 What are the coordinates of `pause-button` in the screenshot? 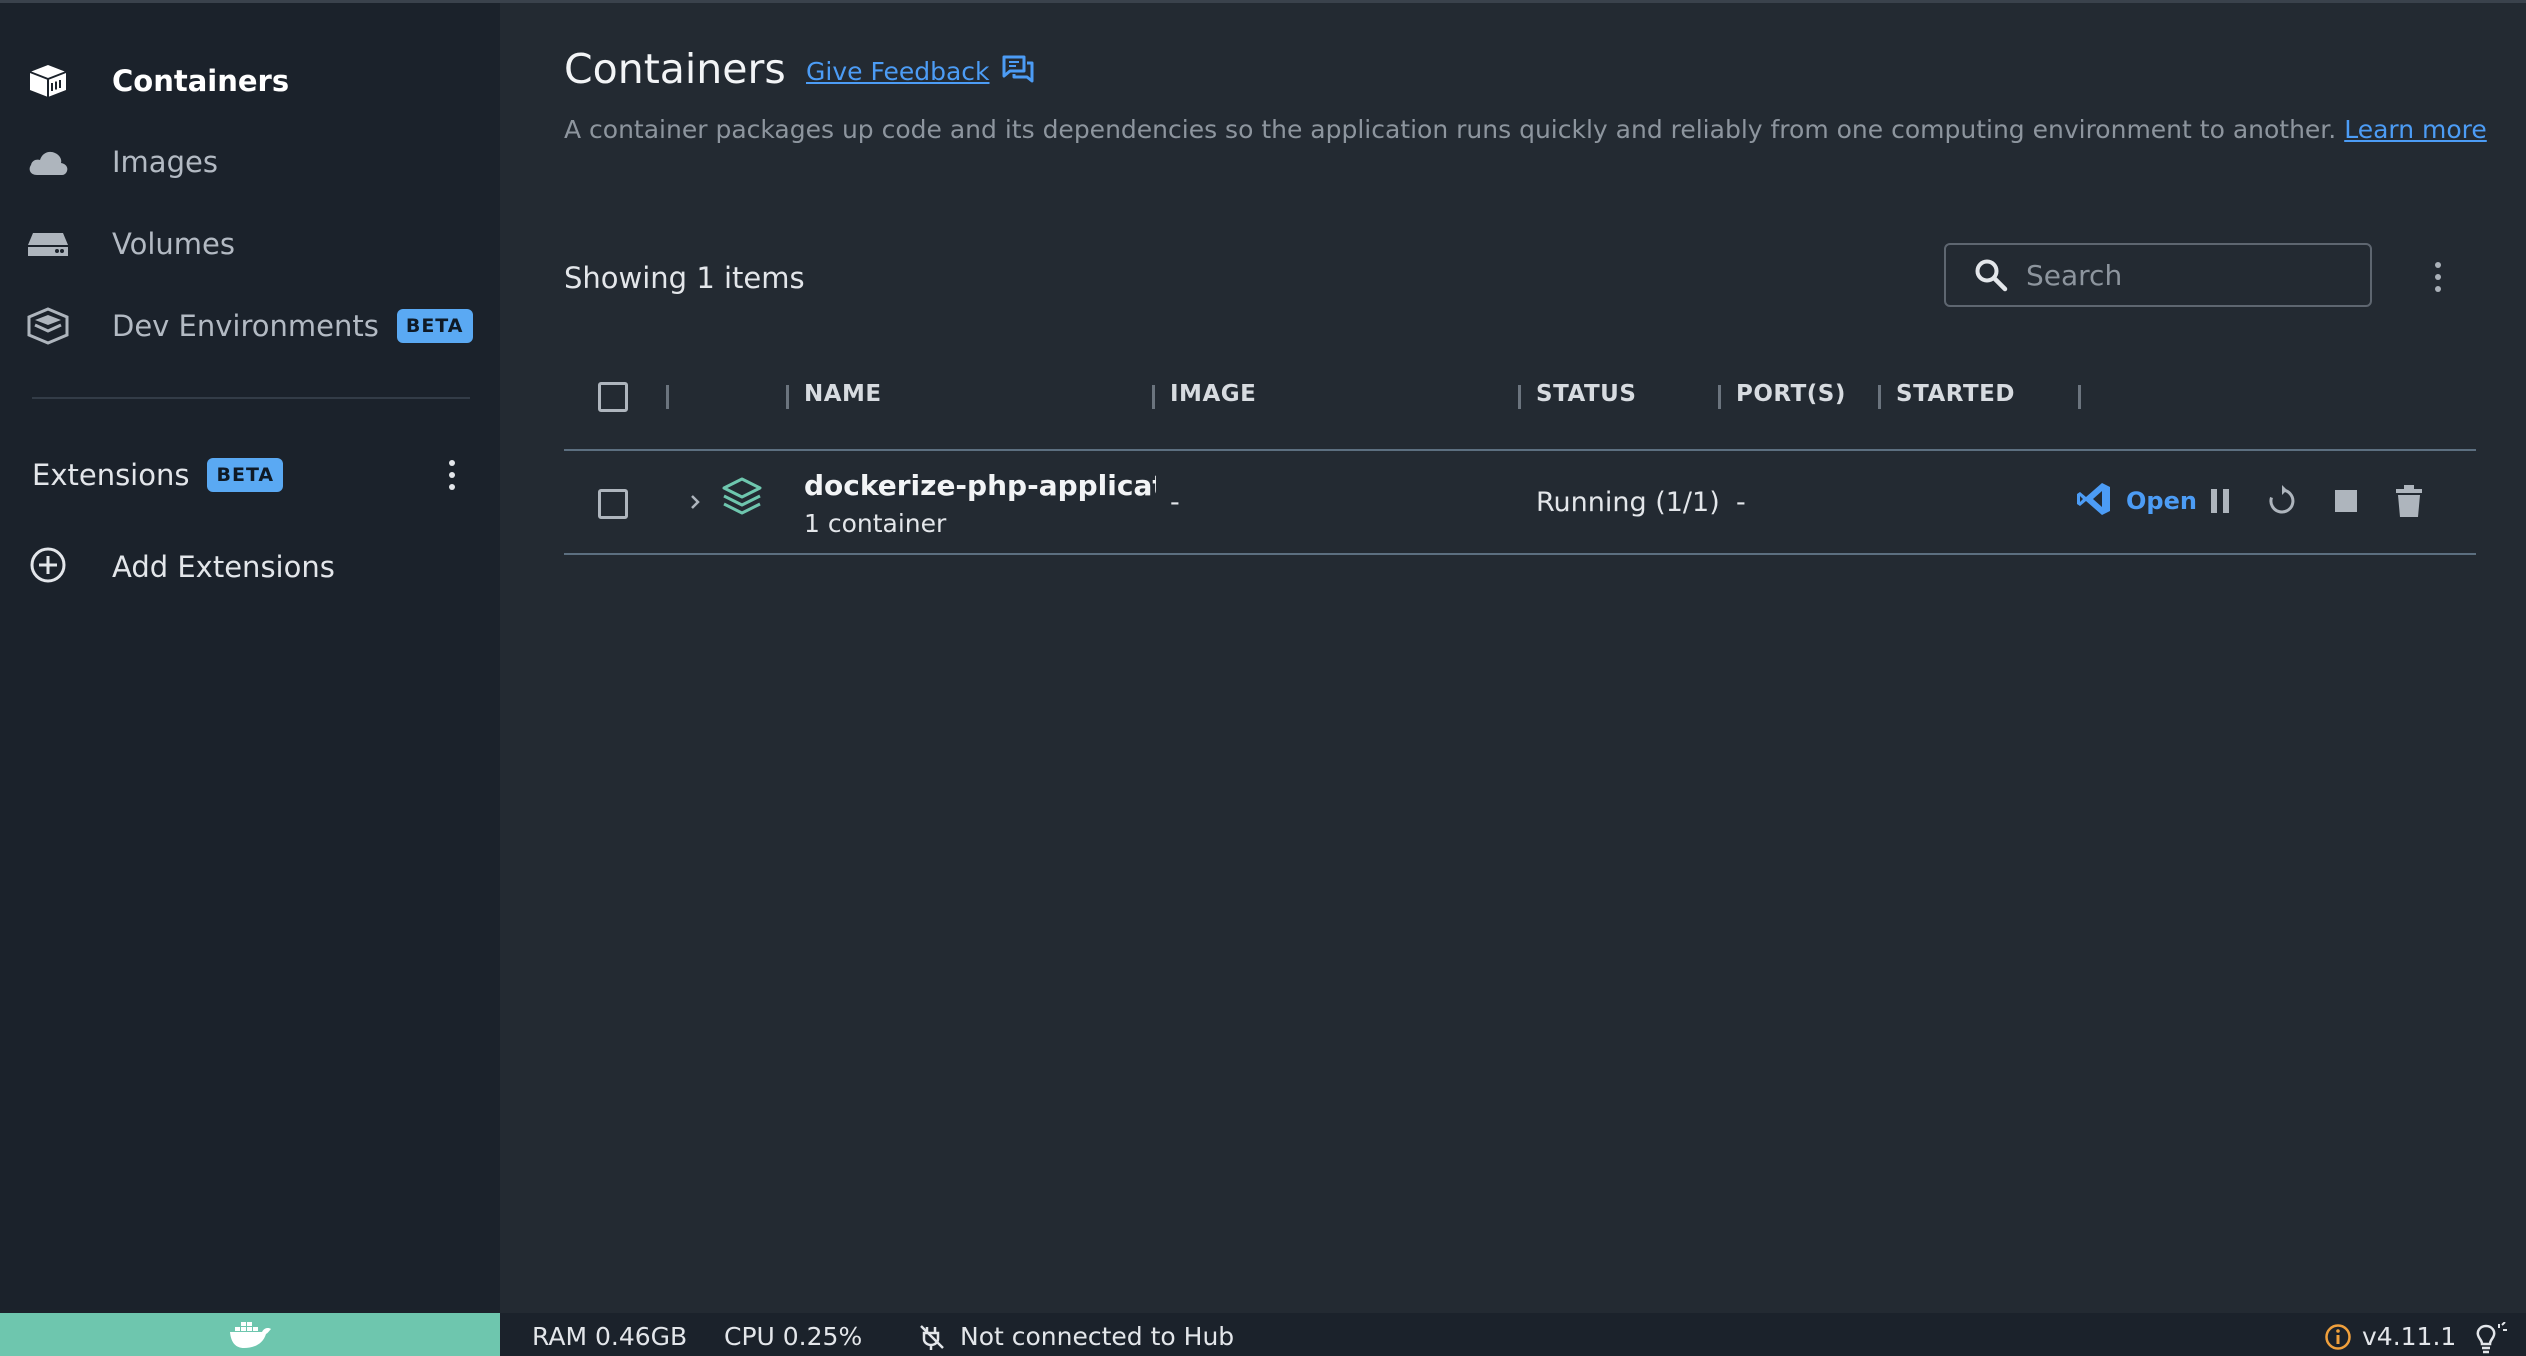 It's located at (2220, 503).